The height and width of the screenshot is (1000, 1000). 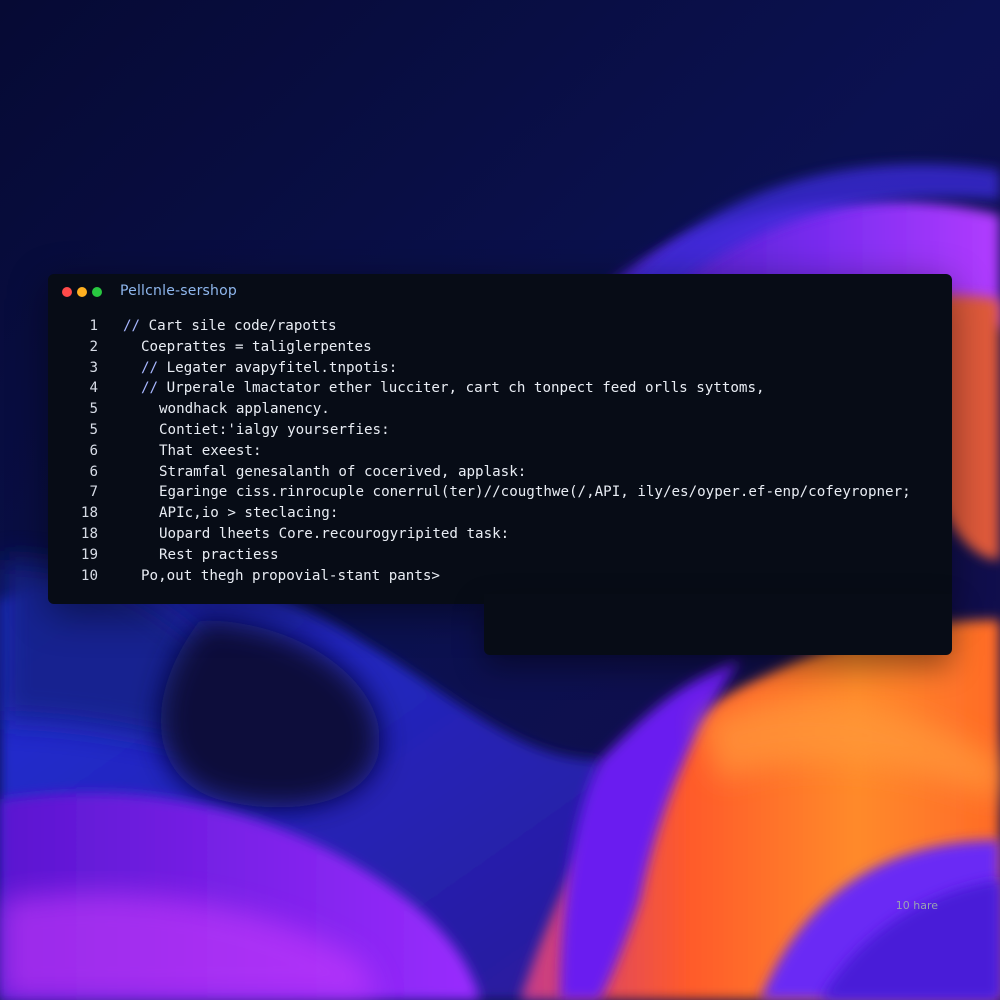 I want to click on line-number: 1, so click(x=93, y=326).